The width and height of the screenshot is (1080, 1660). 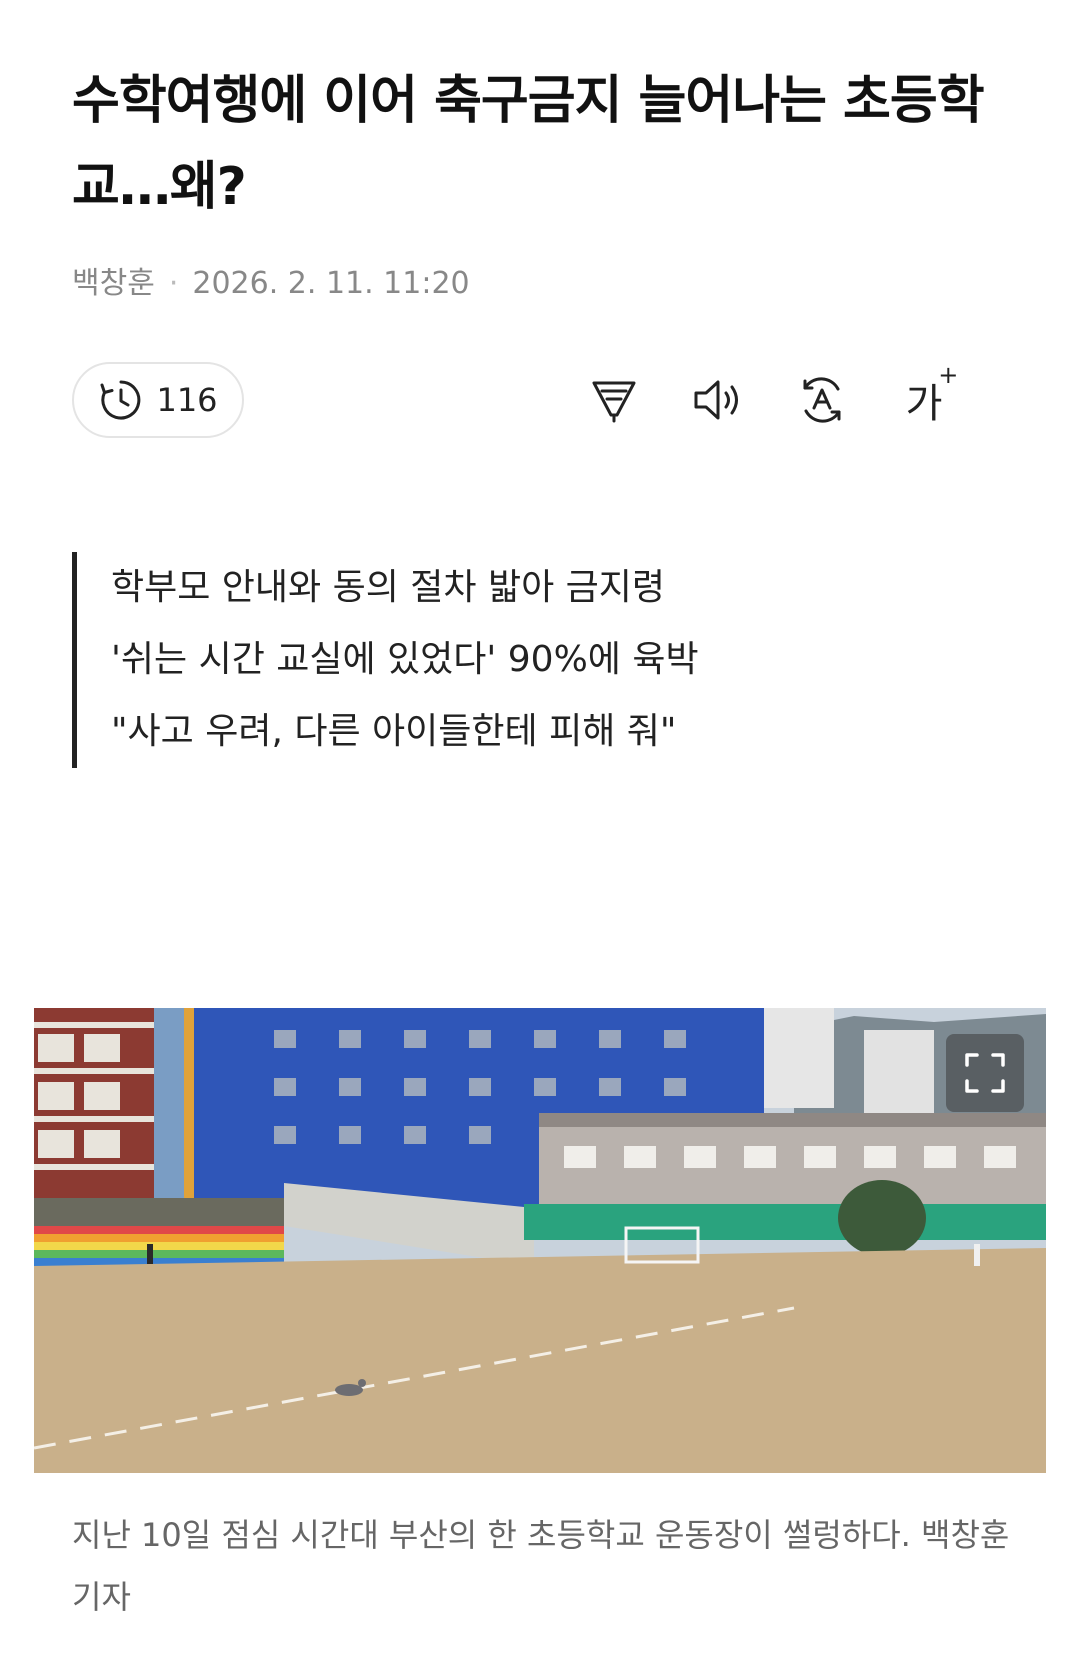 I want to click on view-history-button: 116, so click(x=158, y=400).